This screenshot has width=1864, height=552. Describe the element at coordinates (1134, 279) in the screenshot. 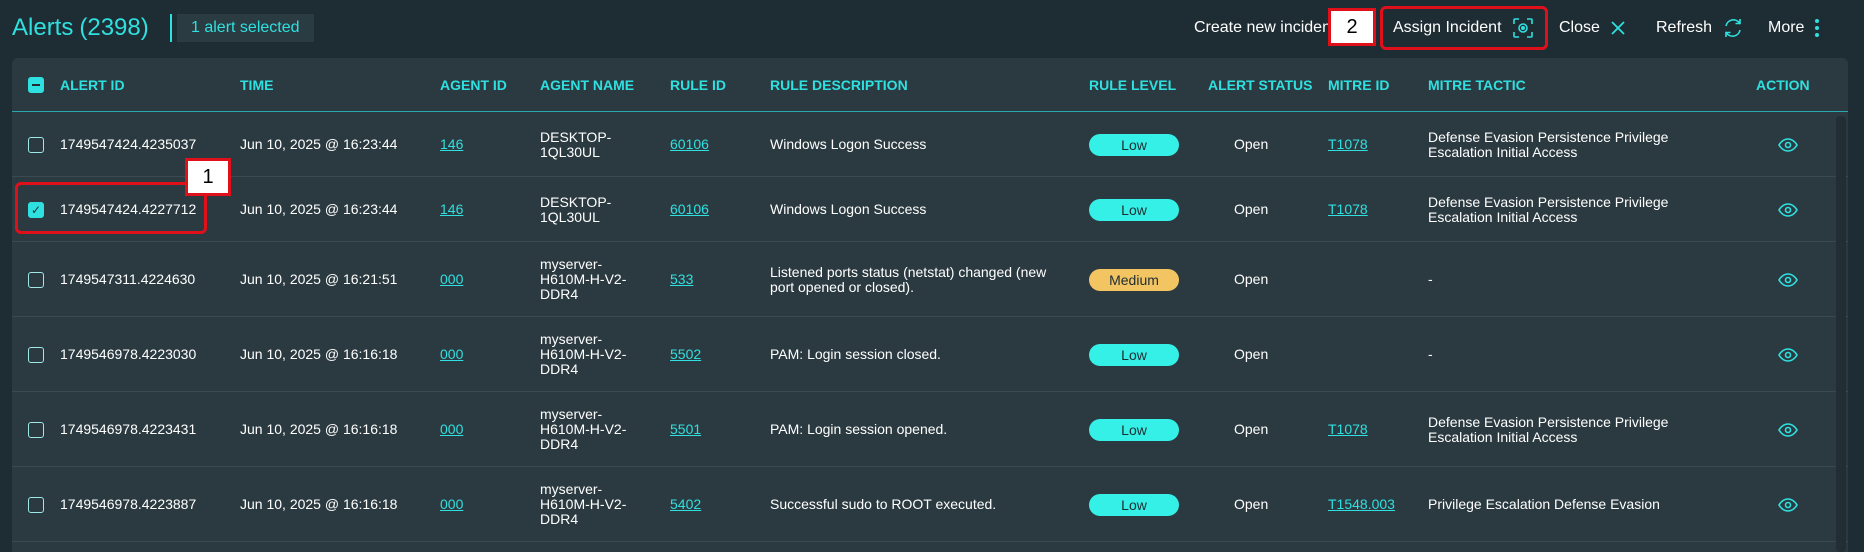

I see `rule-level-badge: Medium` at that location.